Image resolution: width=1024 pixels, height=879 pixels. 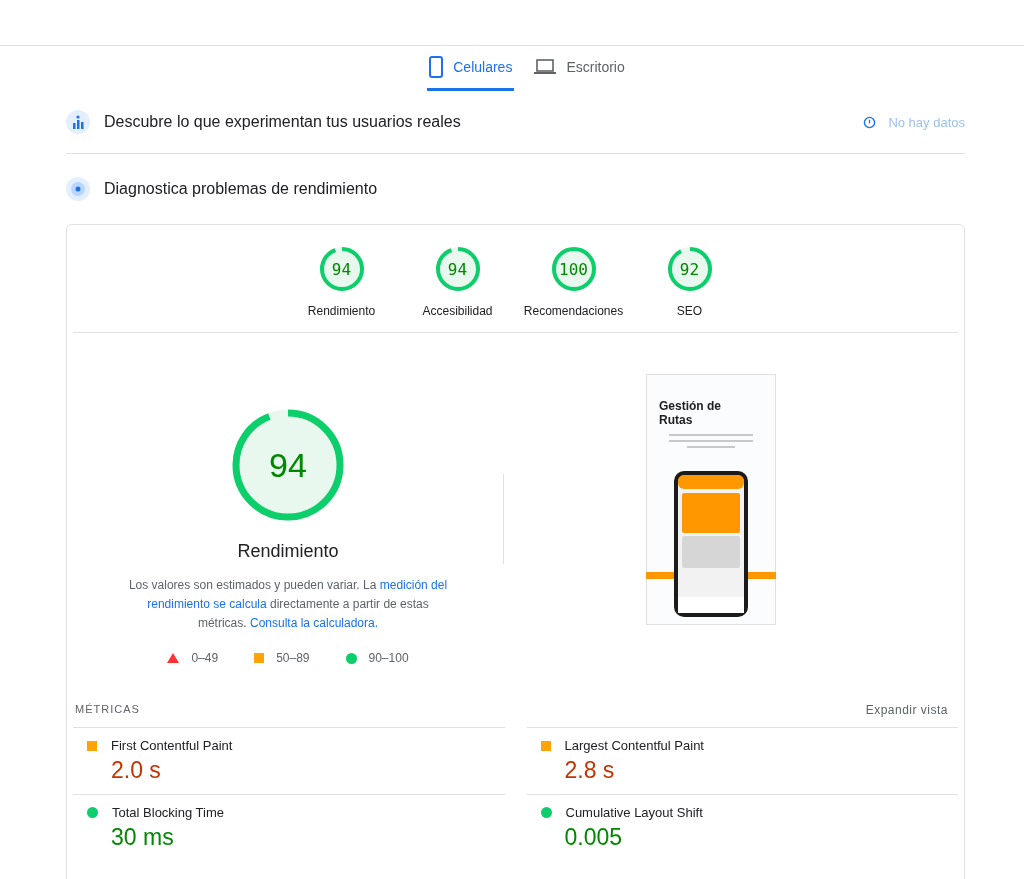 What do you see at coordinates (293, 658) in the screenshot?
I see `legend-label: 50–89` at bounding box center [293, 658].